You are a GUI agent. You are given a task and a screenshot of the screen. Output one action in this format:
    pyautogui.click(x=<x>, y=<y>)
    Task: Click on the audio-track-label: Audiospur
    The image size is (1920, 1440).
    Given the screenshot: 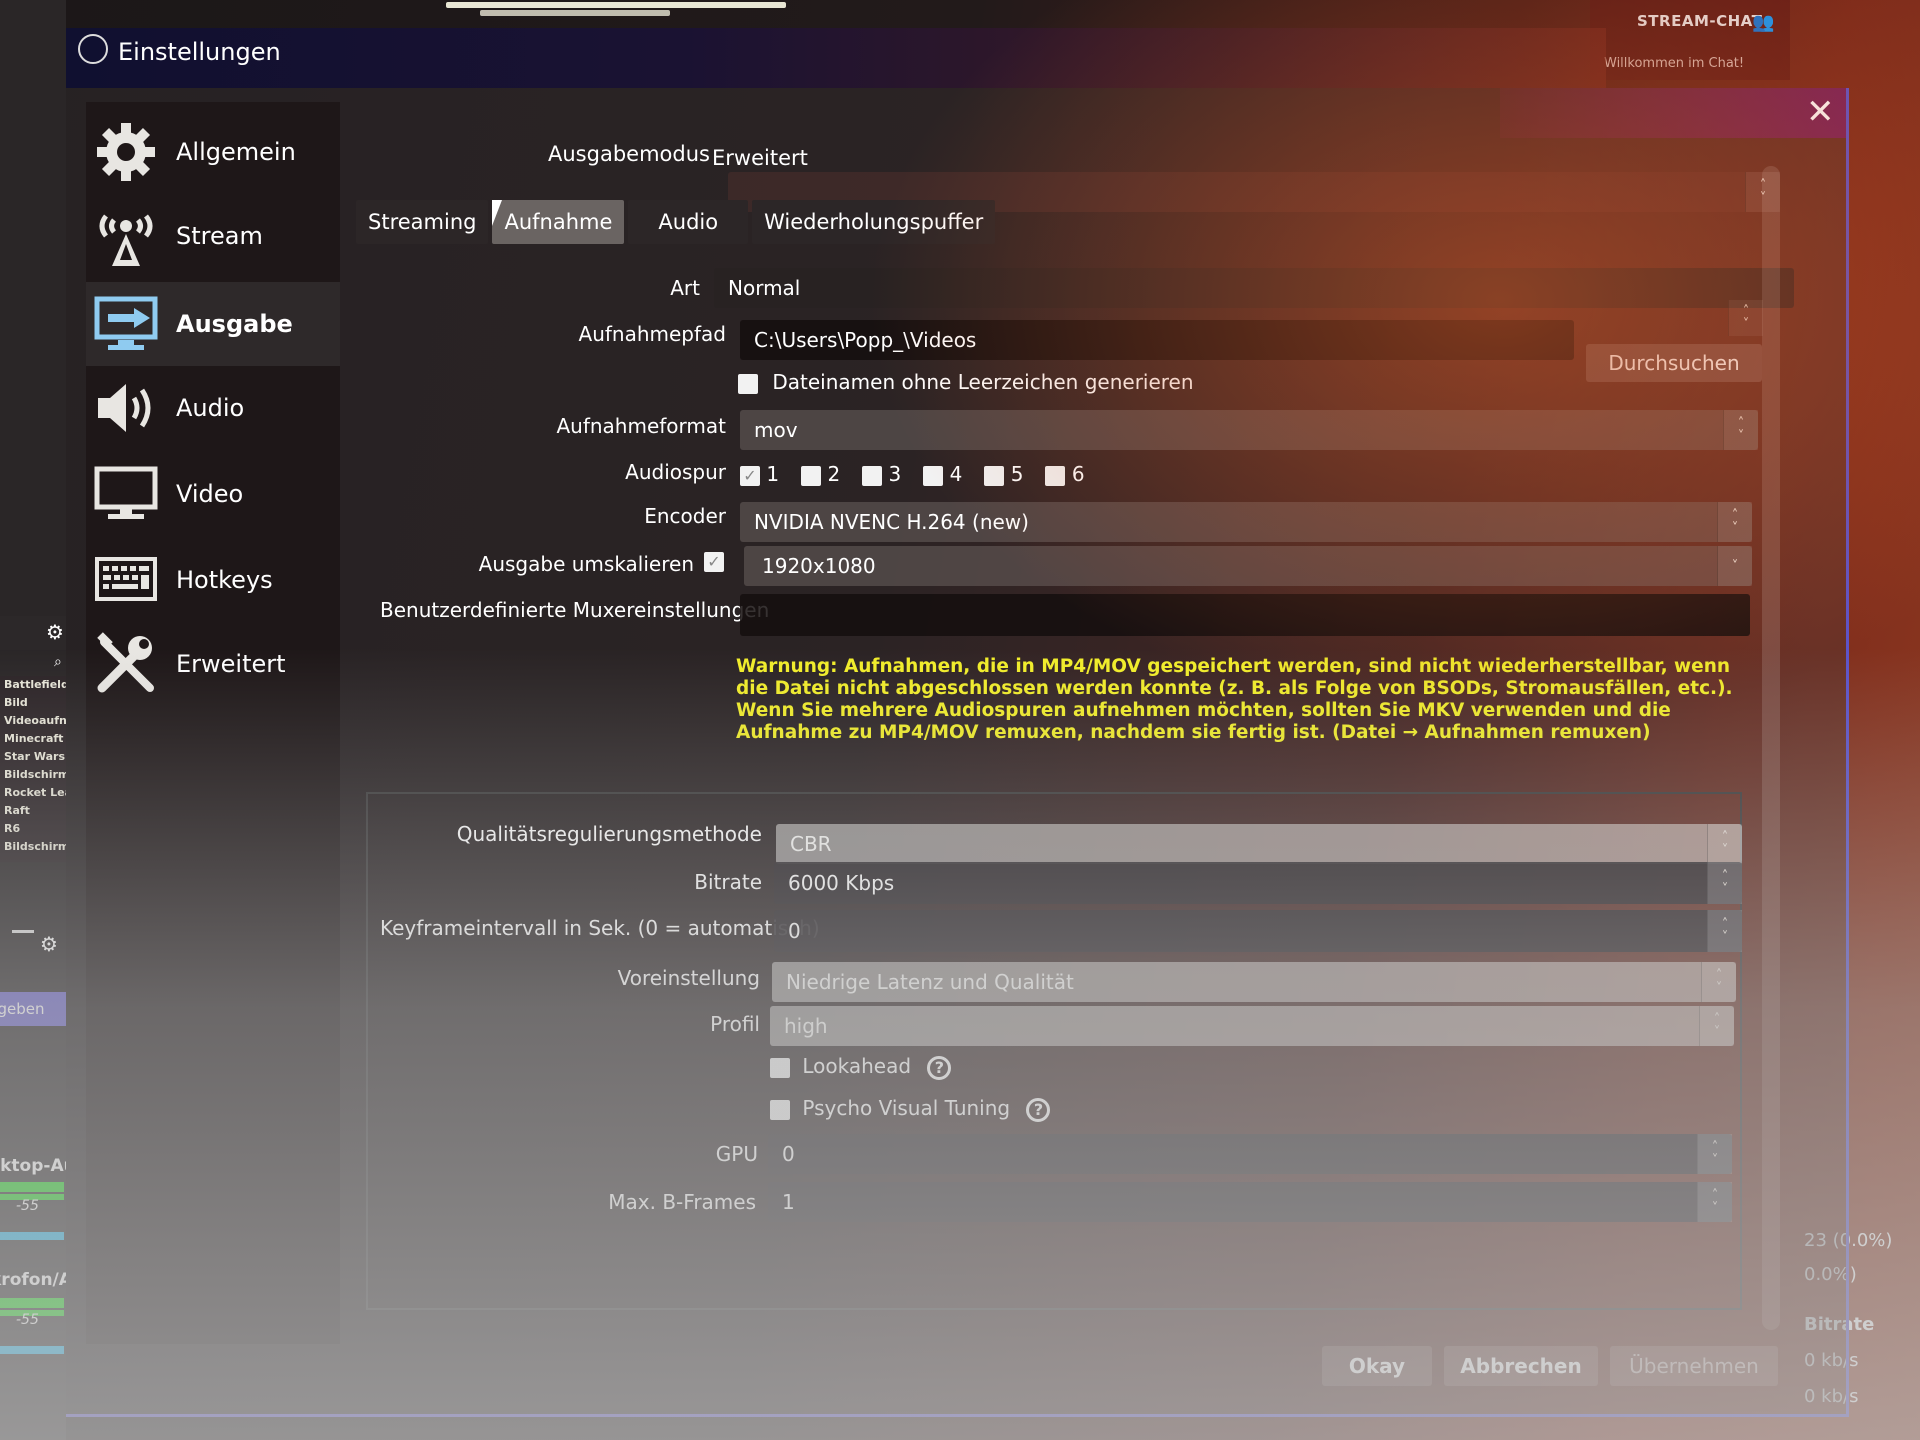 What is the action you would take?
    pyautogui.click(x=675, y=472)
    